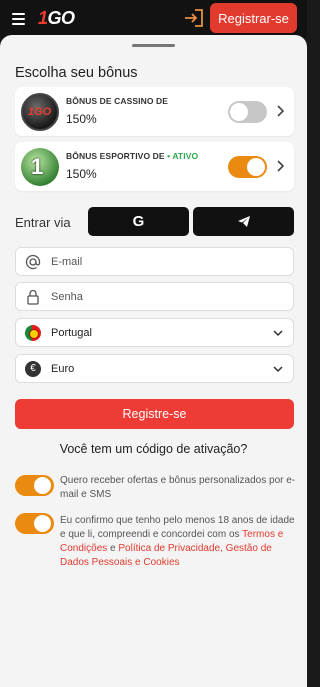  What do you see at coordinates (154, 332) in the screenshot?
I see `country-select: Portugal` at bounding box center [154, 332].